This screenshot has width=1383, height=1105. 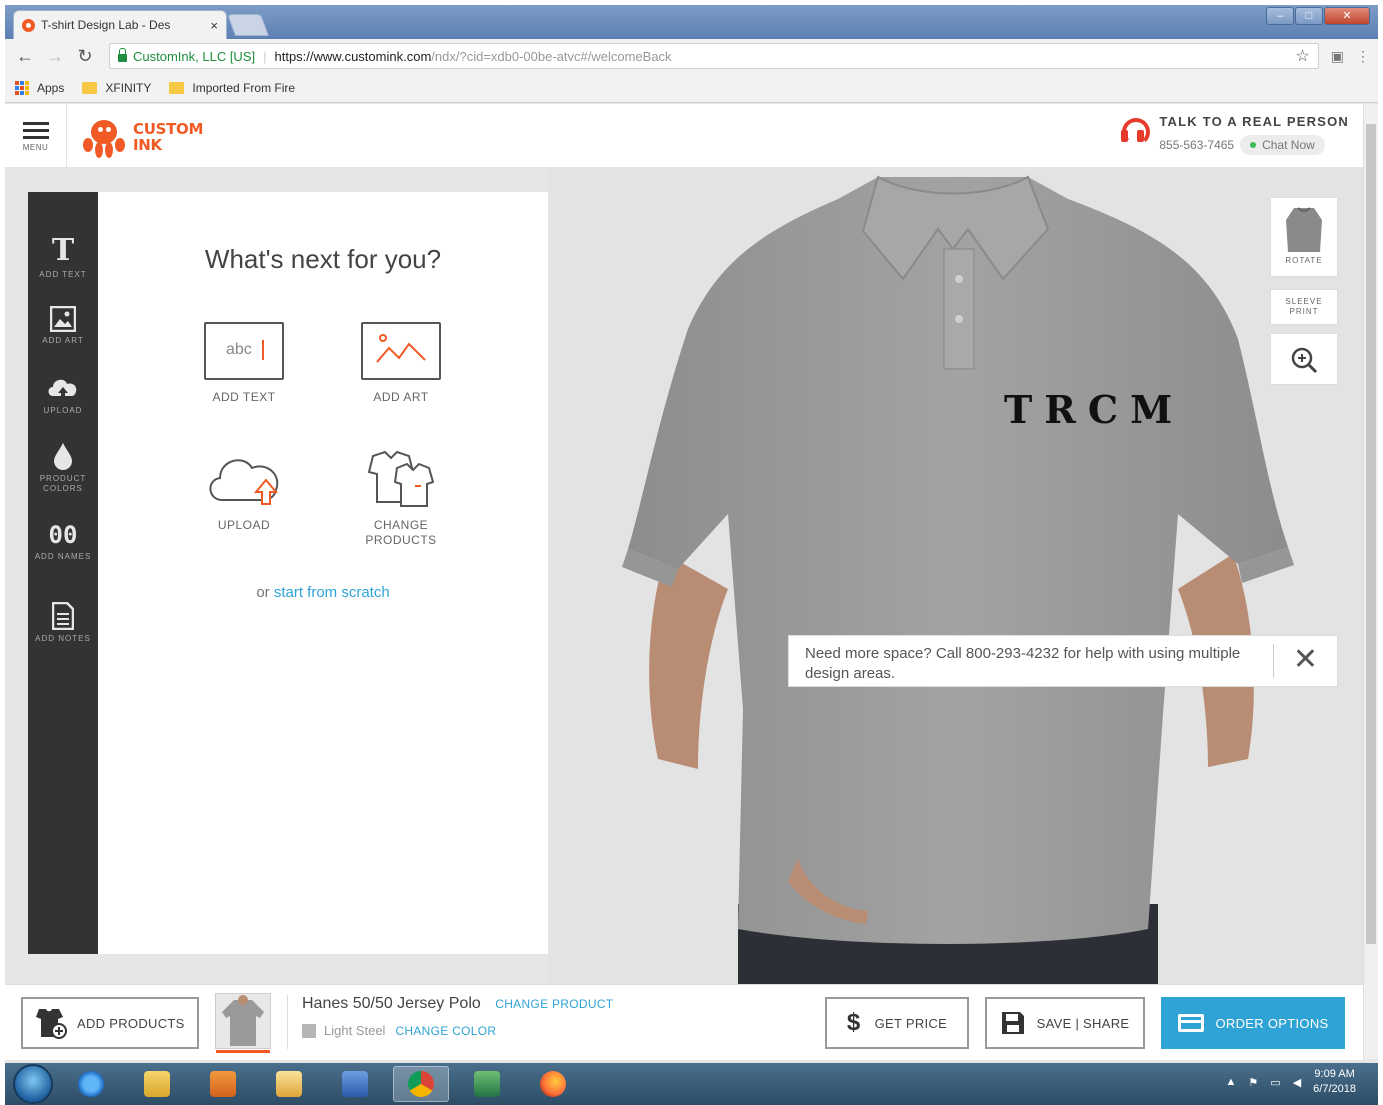 I want to click on action-center-flag-icon: ⚑, so click(x=1253, y=1082).